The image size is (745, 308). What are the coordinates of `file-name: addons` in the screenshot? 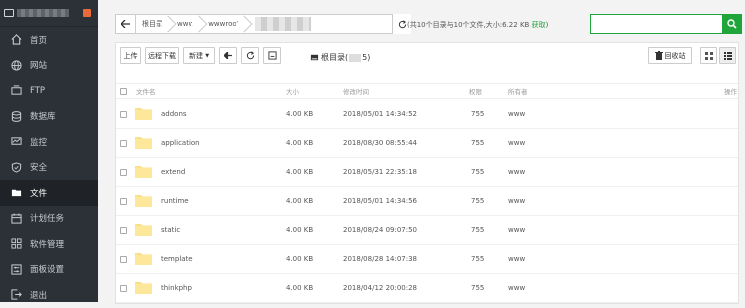 It's located at (174, 114).